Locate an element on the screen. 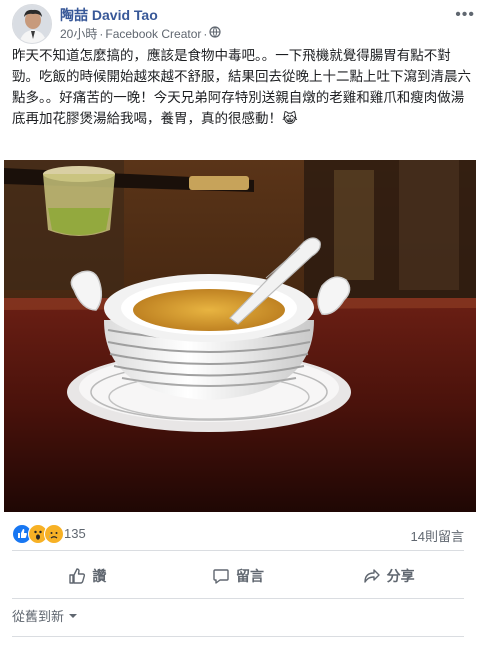 The width and height of the screenshot is (487, 650). post-meta: 20小時 · Facebook Creator · is located at coordinates (141, 33).